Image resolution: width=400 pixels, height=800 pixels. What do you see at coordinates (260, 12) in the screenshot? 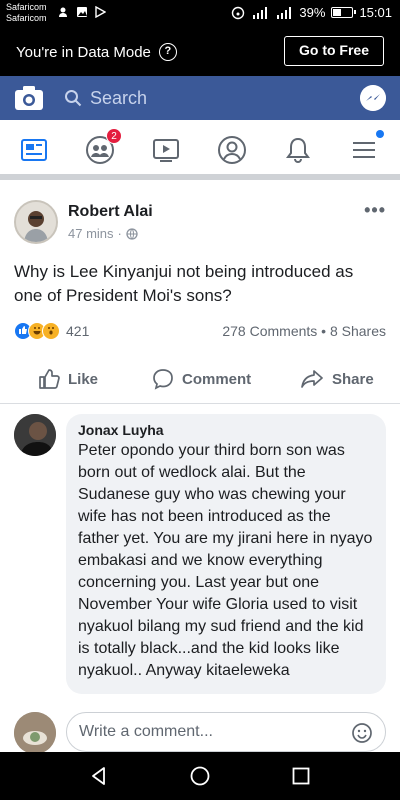
I see `signal-icon` at bounding box center [260, 12].